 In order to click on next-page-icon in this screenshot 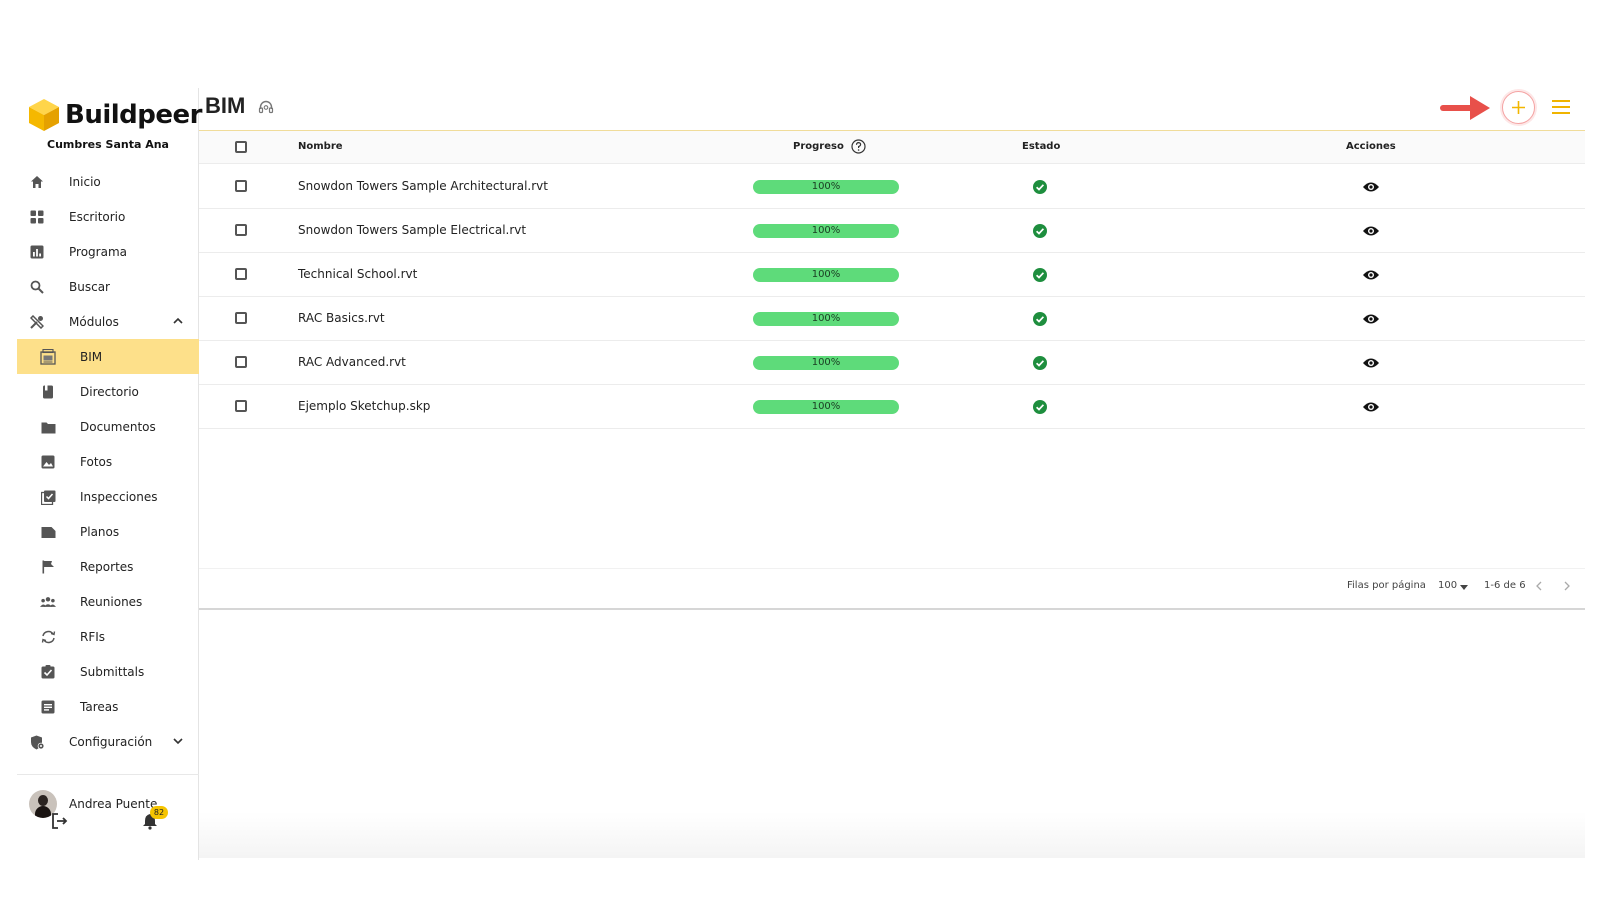, I will do `click(1567, 586)`.